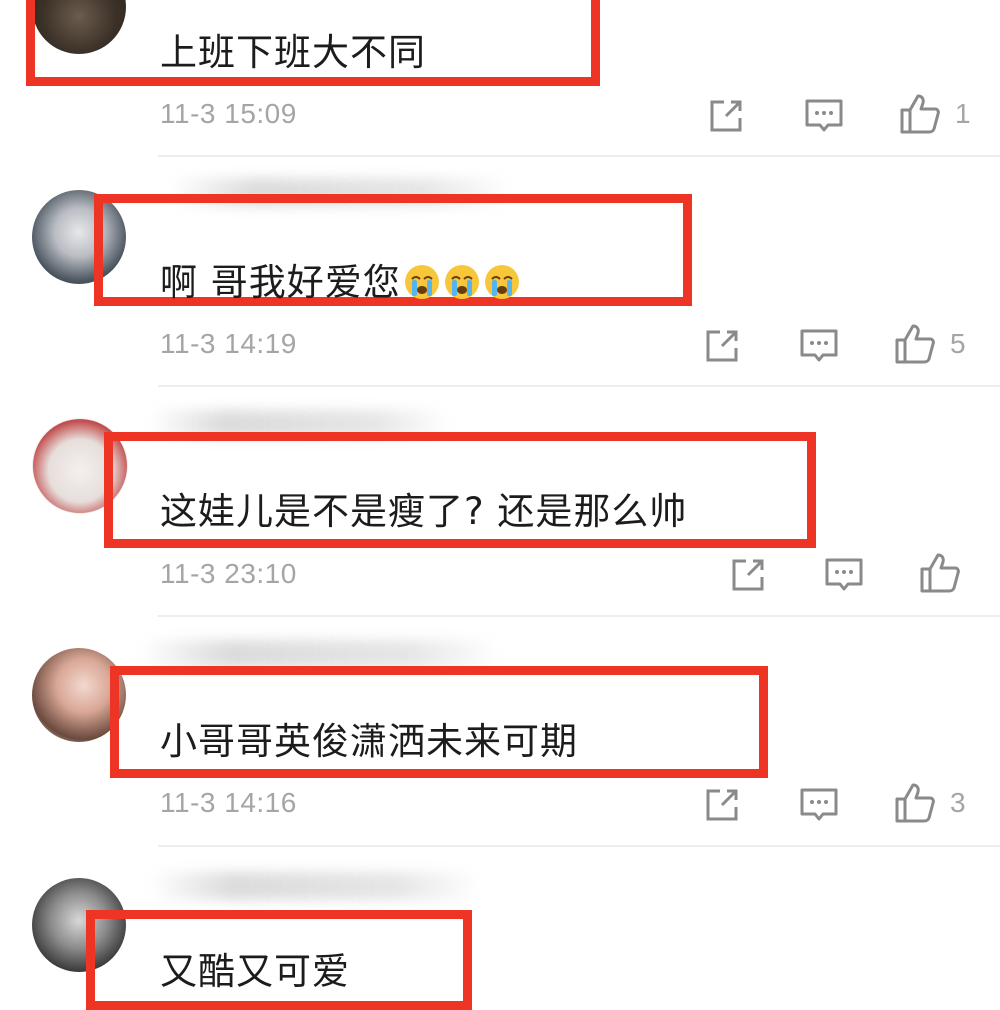 The image size is (1000, 1010). Describe the element at coordinates (369, 741) in the screenshot. I see `comment-text: 小哥哥英俊潇洒未来可期` at that location.